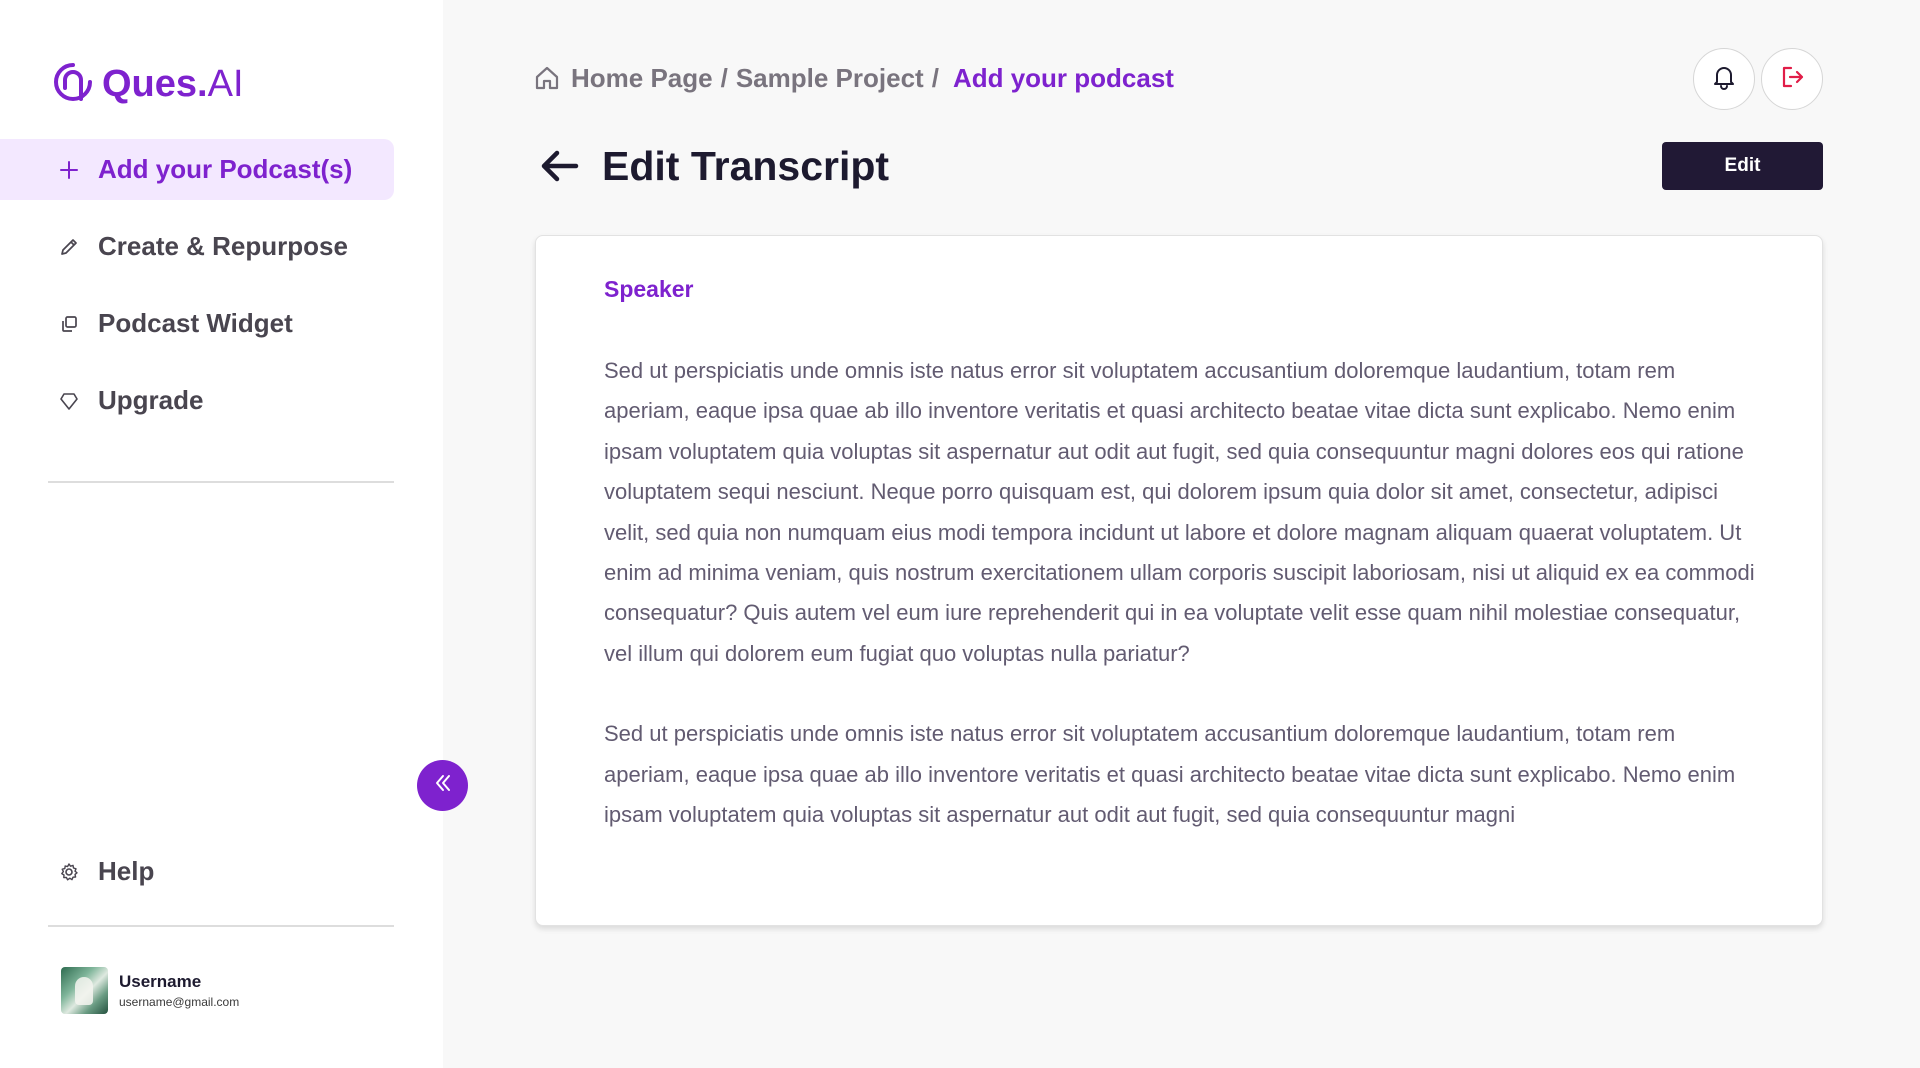 The image size is (1920, 1068). What do you see at coordinates (221, 482) in the screenshot?
I see `sidebar-divider-top` at bounding box center [221, 482].